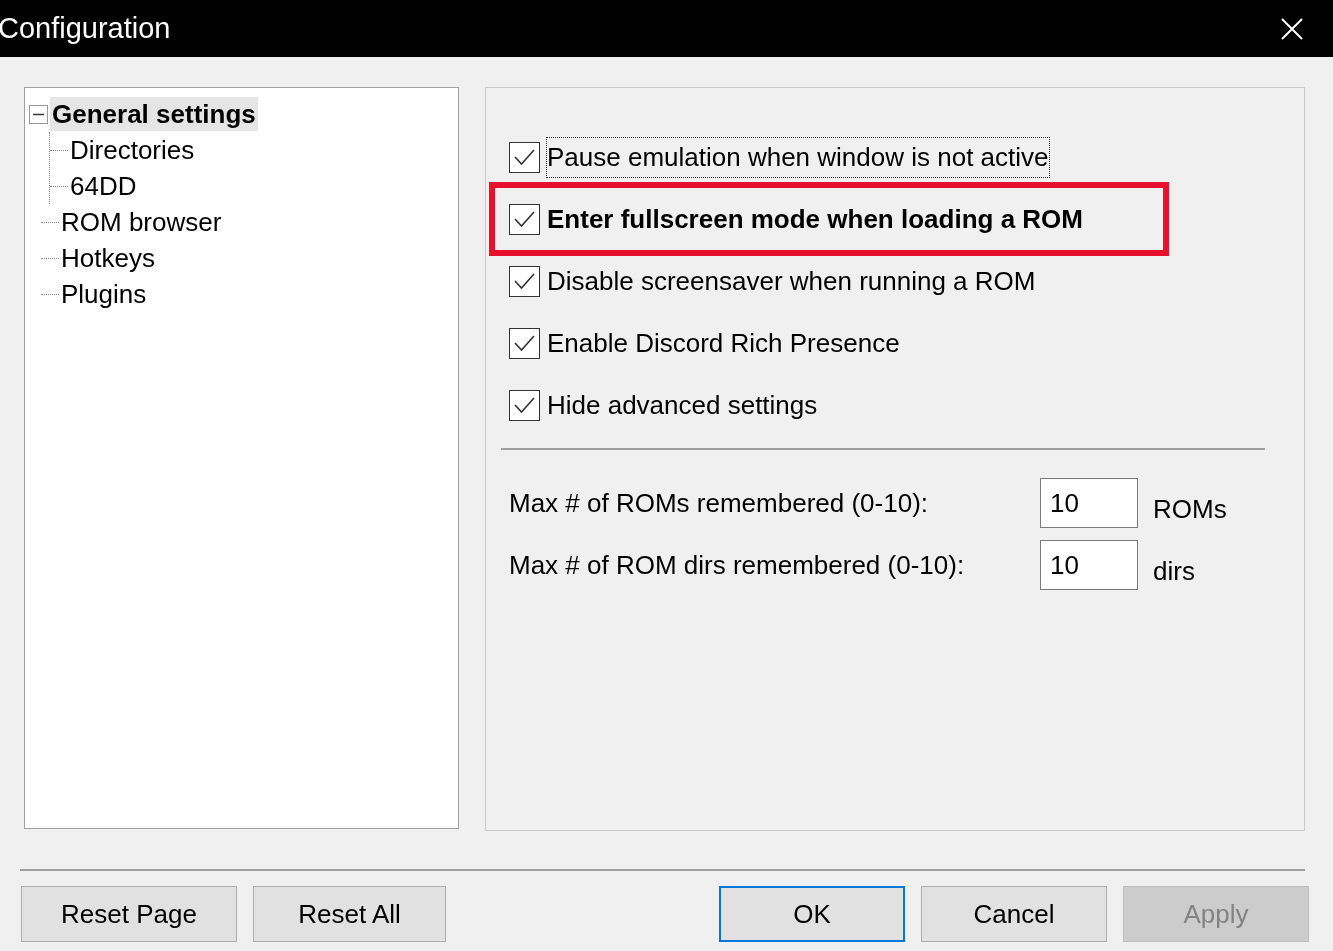 The height and width of the screenshot is (951, 1333). Describe the element at coordinates (719, 503) in the screenshot. I see `field-label: Max # of ROMs remembered (0-10):` at that location.